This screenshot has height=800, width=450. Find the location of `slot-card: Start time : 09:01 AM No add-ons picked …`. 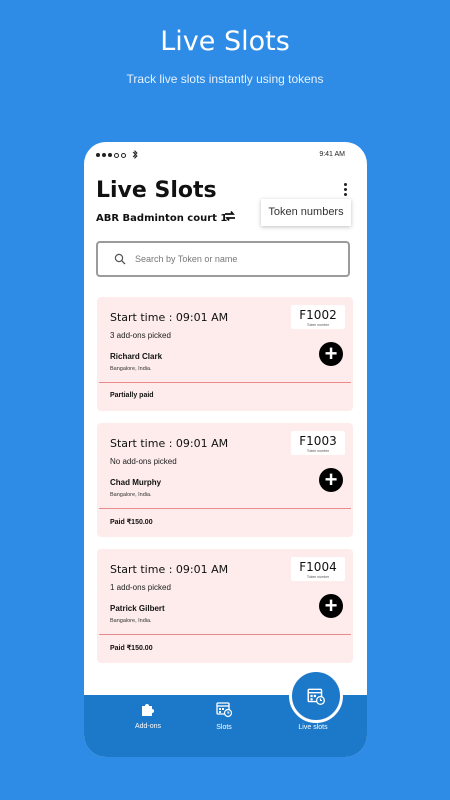

slot-card: Start time : 09:01 AM No add-ons picked … is located at coordinates (225, 480).